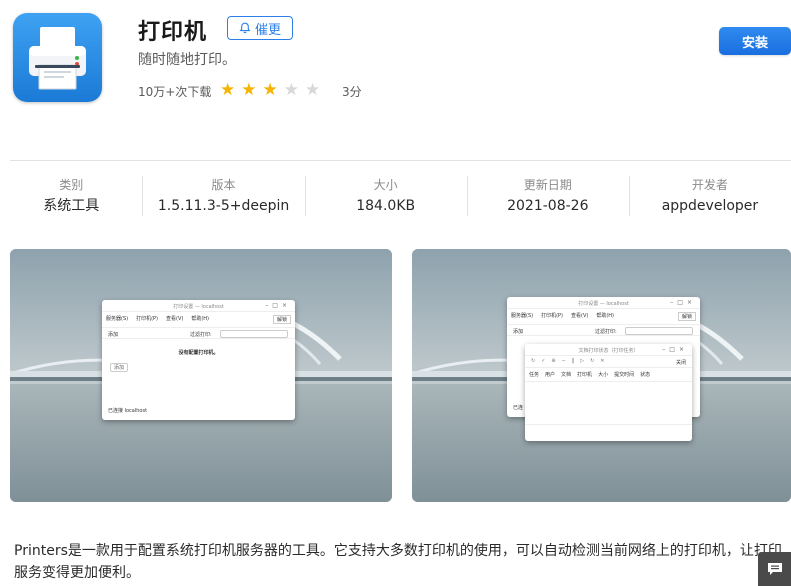 Image resolution: width=791 pixels, height=586 pixels. Describe the element at coordinates (245, 28) in the screenshot. I see `bell-icon` at that location.